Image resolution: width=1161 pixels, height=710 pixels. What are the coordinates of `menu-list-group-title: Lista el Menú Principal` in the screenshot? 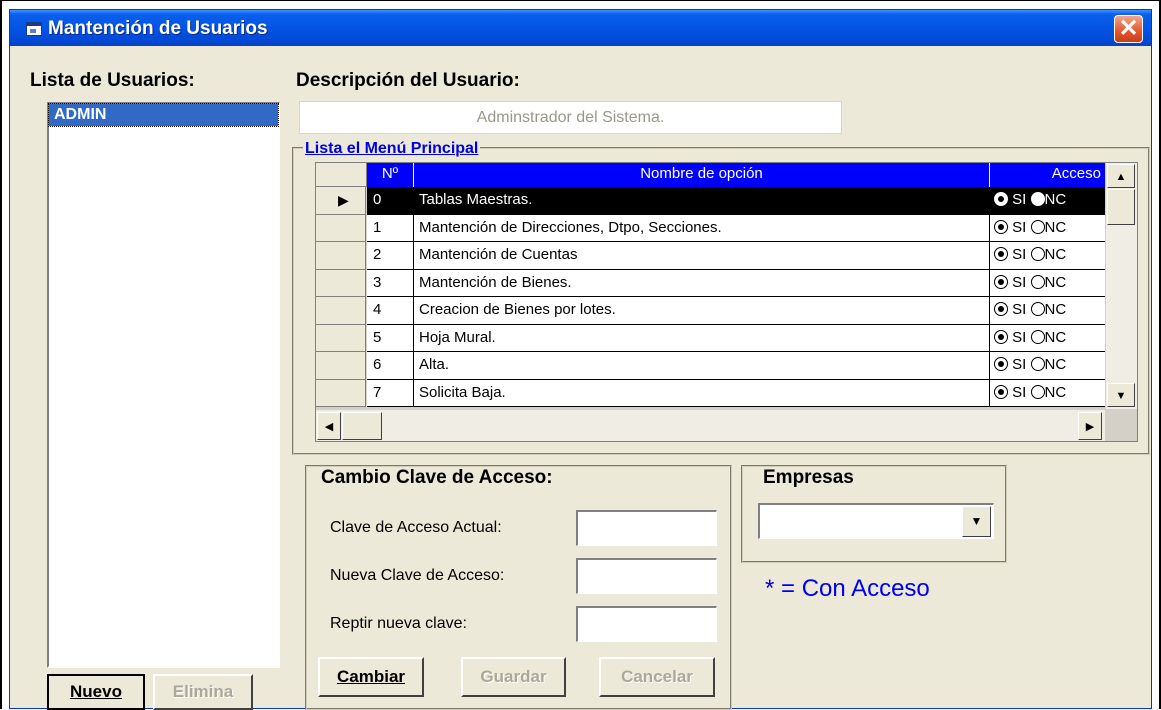 It's located at (392, 150).